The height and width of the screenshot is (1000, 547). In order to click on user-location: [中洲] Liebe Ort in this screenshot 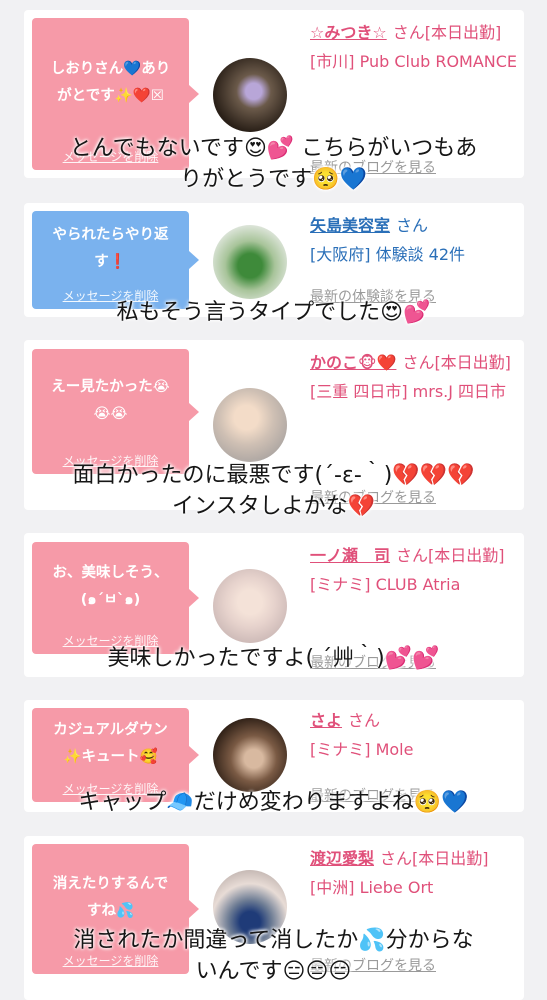, I will do `click(372, 887)`.